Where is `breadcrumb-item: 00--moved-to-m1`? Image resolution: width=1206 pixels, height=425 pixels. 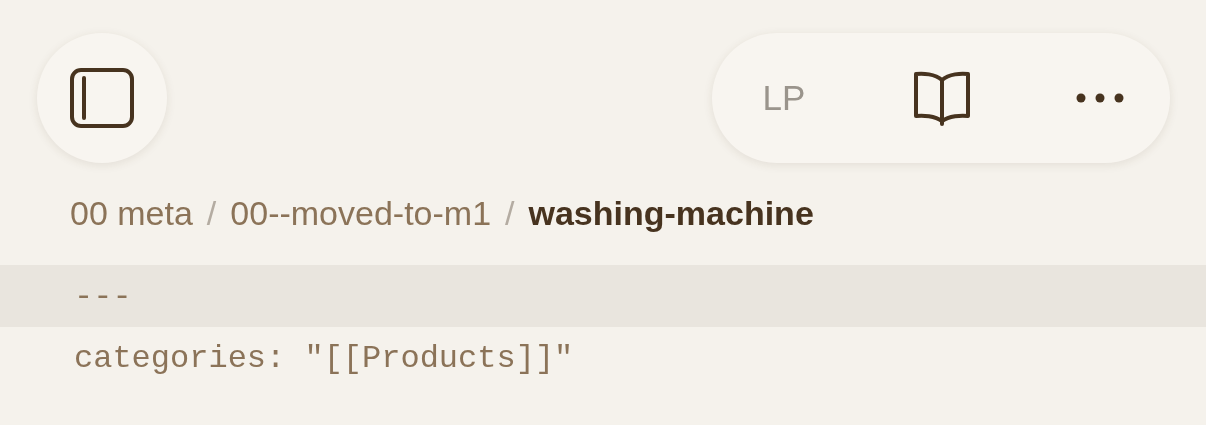
breadcrumb-item: 00--moved-to-m1 is located at coordinates (361, 213).